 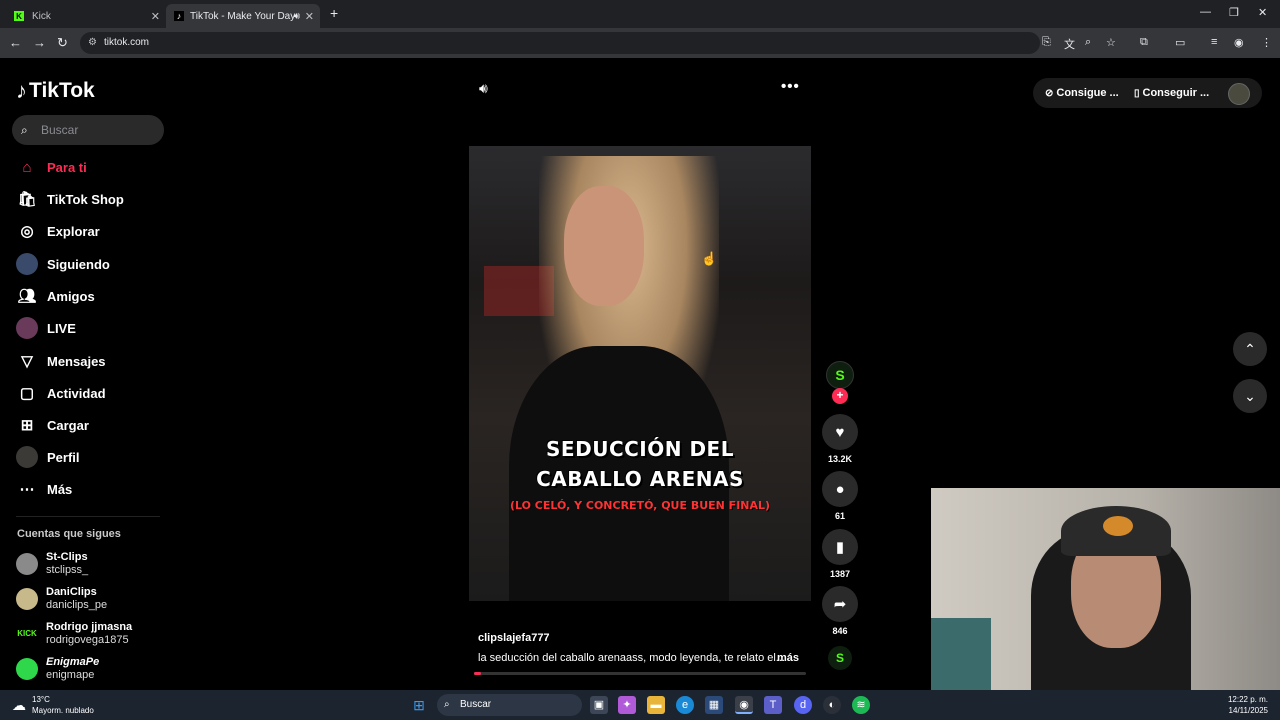 I want to click on sidebar-item-tiktok-shop: 🛍︎ TikTok Shop, so click(x=70, y=199).